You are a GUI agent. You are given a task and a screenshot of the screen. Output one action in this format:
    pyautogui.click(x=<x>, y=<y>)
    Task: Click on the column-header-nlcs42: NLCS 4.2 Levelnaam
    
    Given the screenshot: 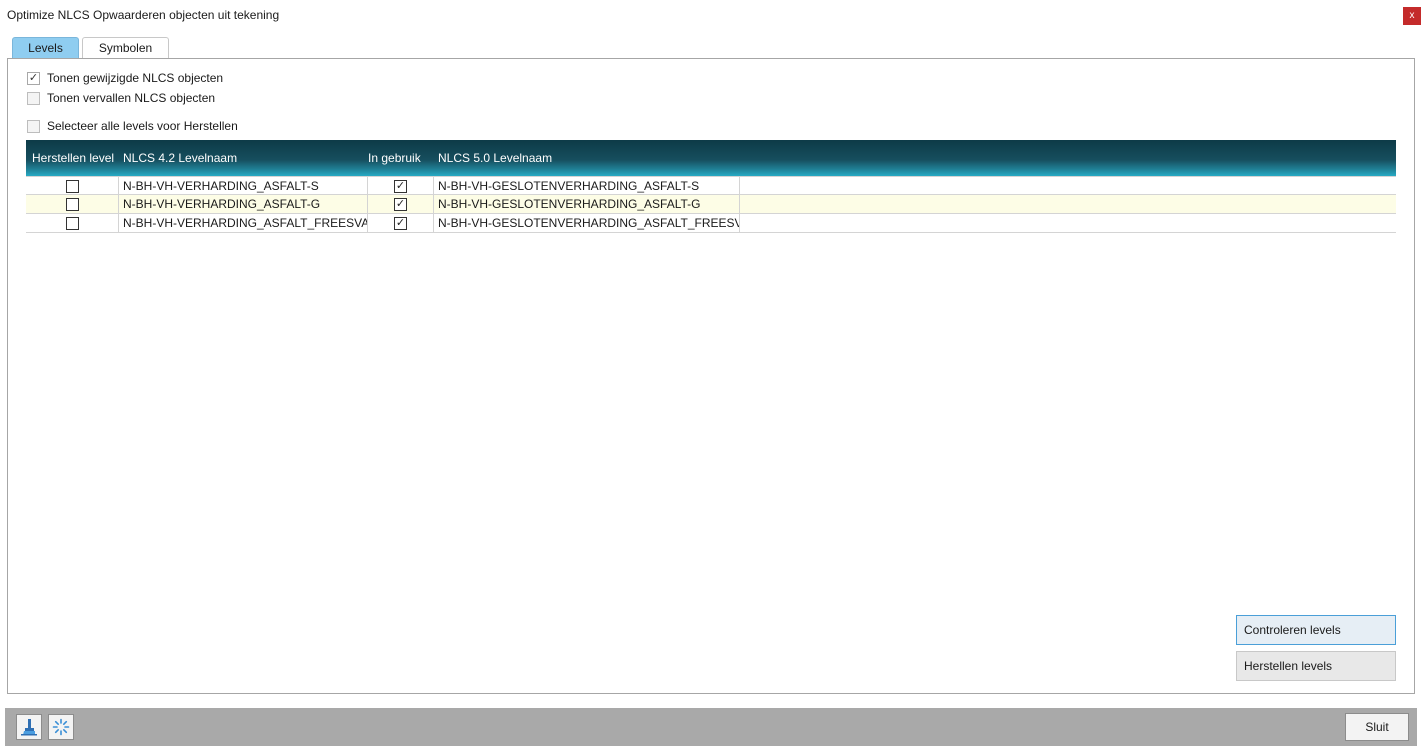 What is the action you would take?
    pyautogui.click(x=180, y=158)
    